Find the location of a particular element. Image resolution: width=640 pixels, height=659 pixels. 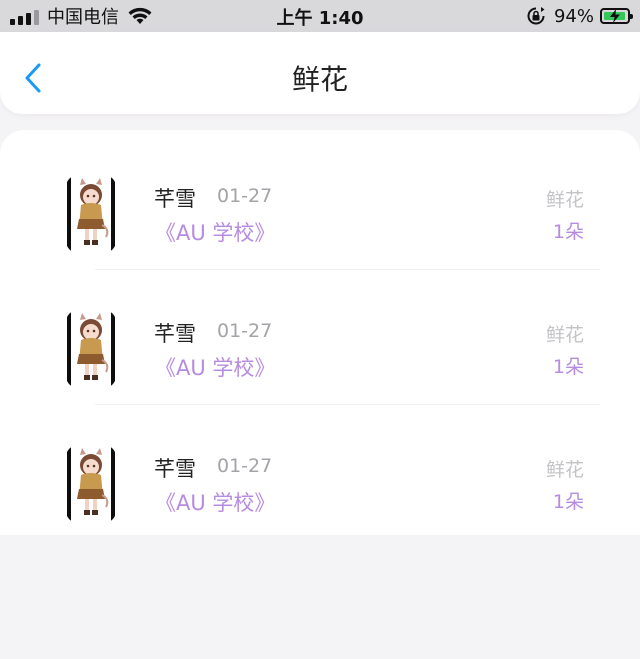

rotation-lock-icon is located at coordinates (536, 16).